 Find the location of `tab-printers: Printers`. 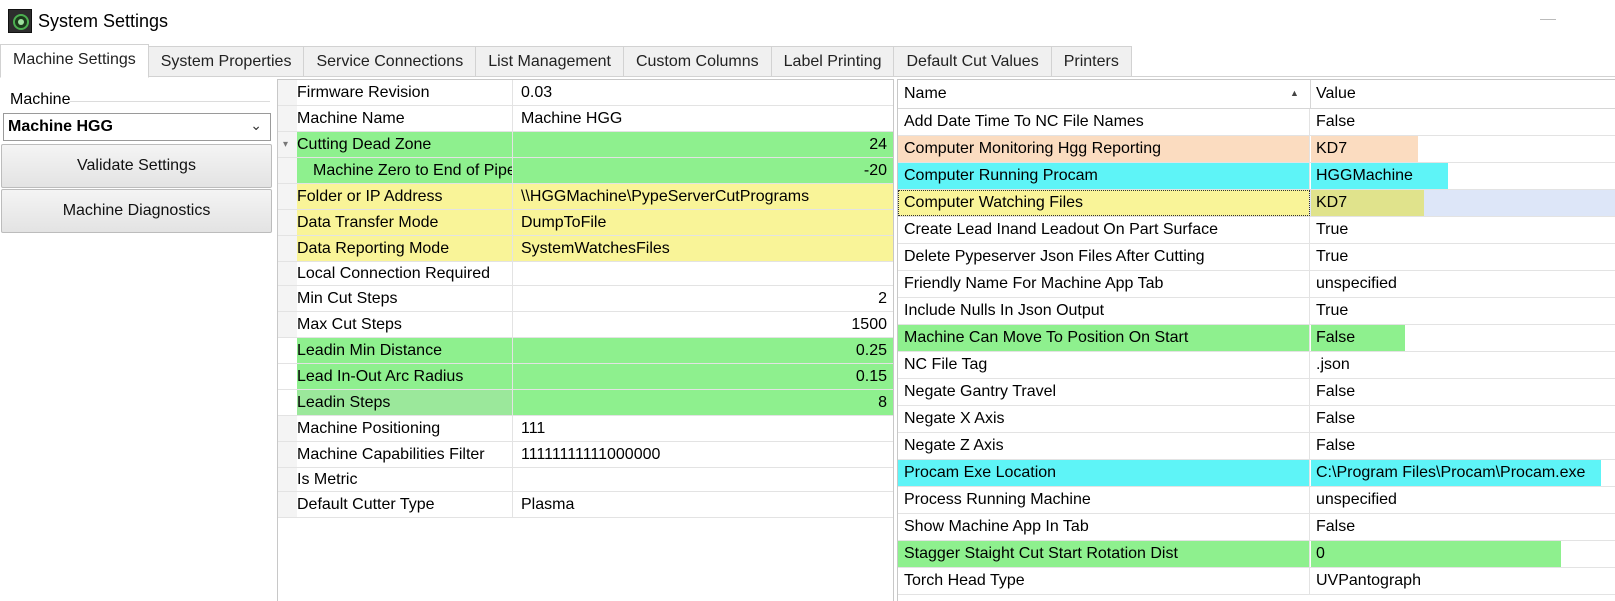

tab-printers: Printers is located at coordinates (1091, 61).